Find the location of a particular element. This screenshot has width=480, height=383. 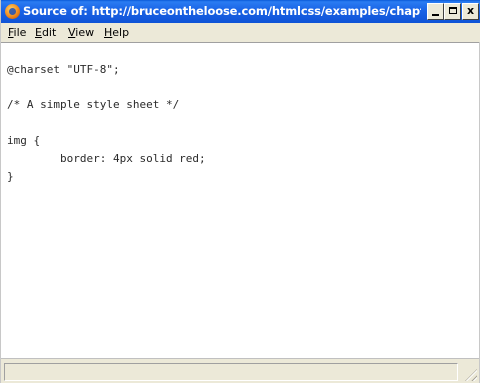

minimize-button is located at coordinates (435, 11).